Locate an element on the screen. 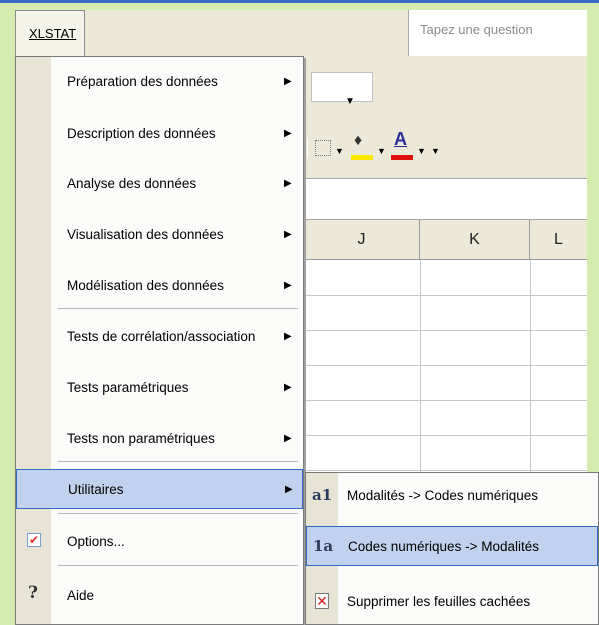 Image resolution: width=599 pixels, height=625 pixels. submenu-item-modalites-codes: a1 Modalités -> Codes numériques is located at coordinates (452, 495).